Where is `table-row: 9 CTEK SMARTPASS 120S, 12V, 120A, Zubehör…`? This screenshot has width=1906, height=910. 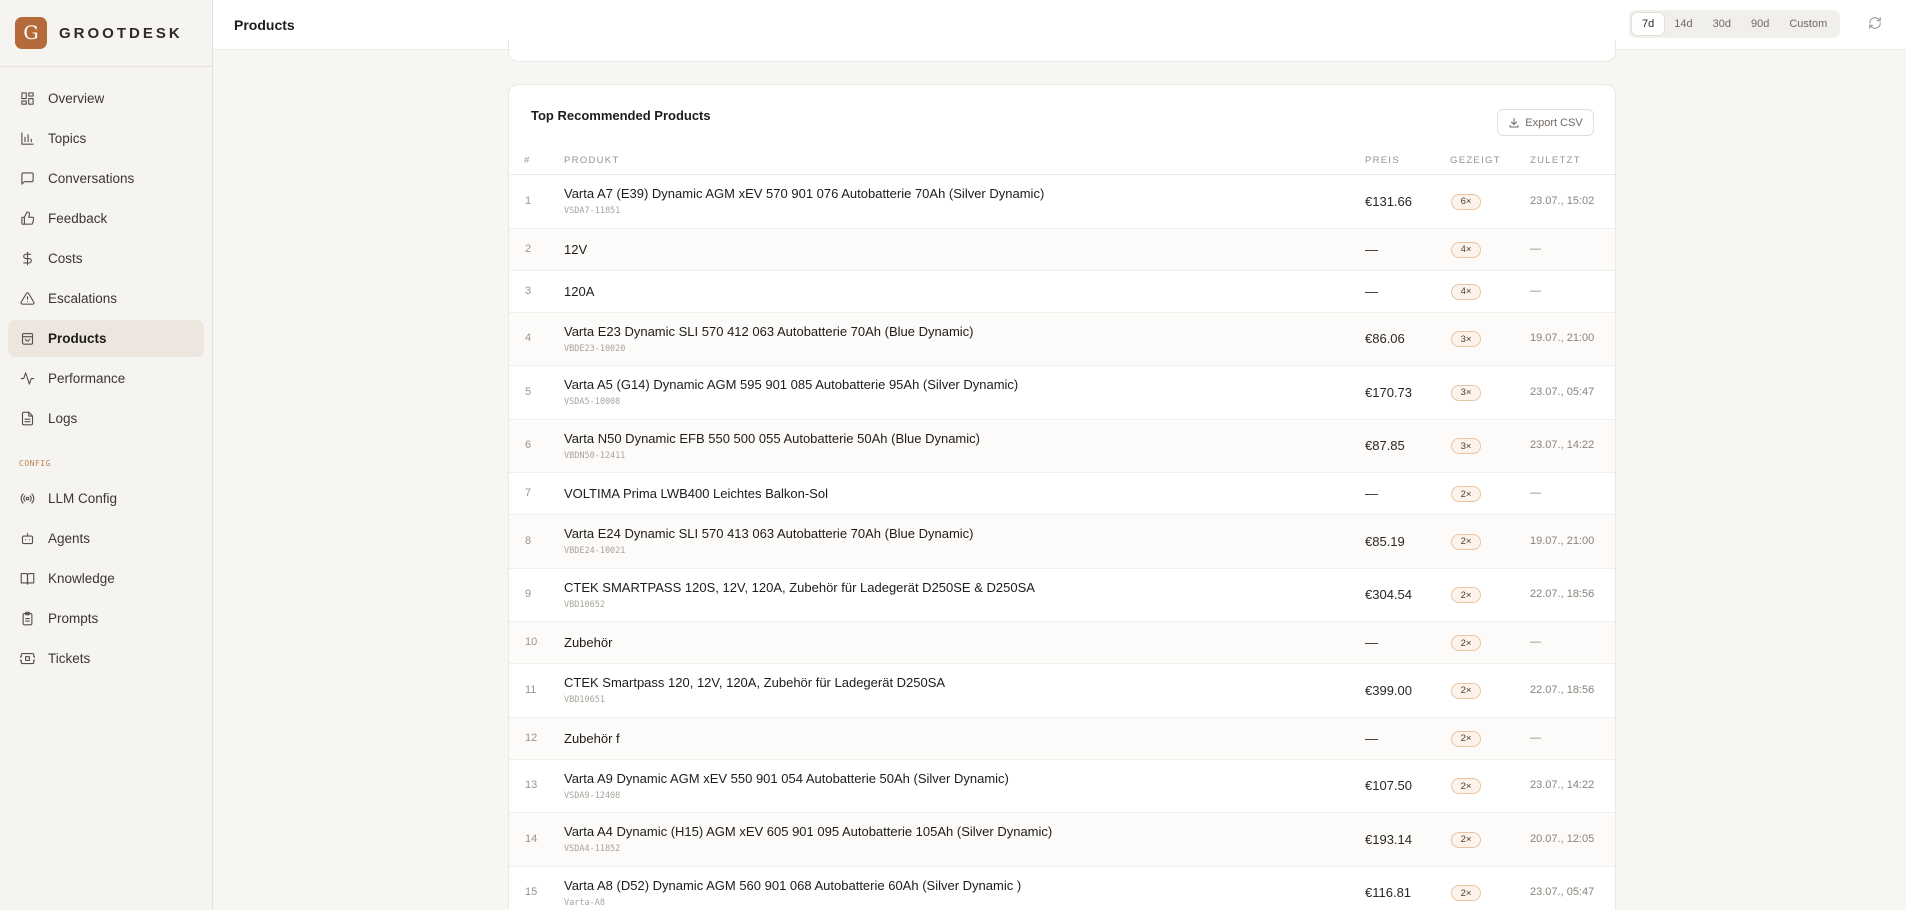 table-row: 9 CTEK SMARTPASS 120S, 12V, 120A, Zubehör… is located at coordinates (1062, 595).